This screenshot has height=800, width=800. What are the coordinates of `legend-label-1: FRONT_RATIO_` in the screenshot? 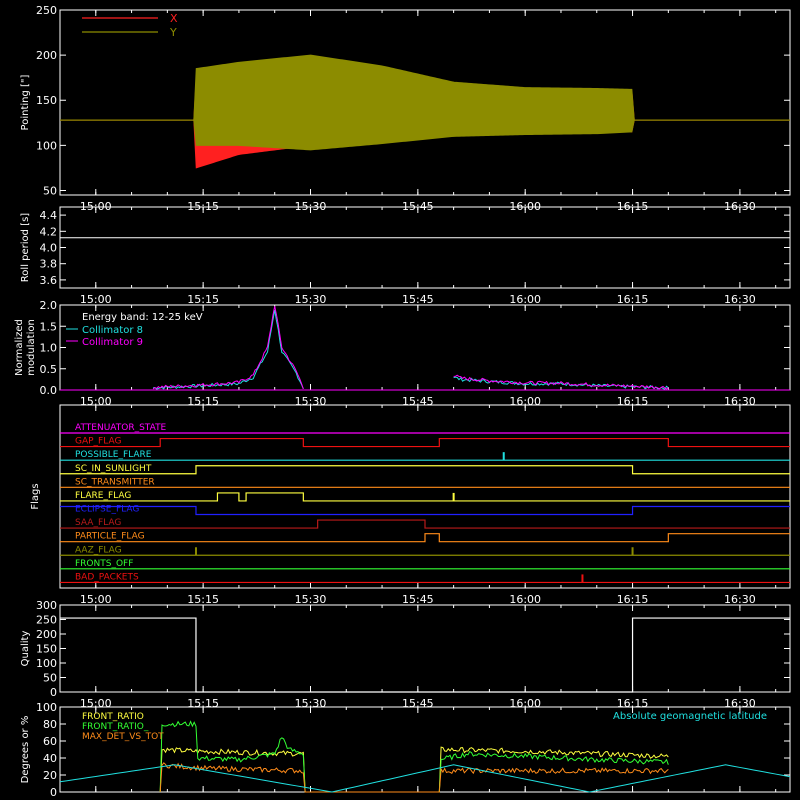 It's located at (115, 727).